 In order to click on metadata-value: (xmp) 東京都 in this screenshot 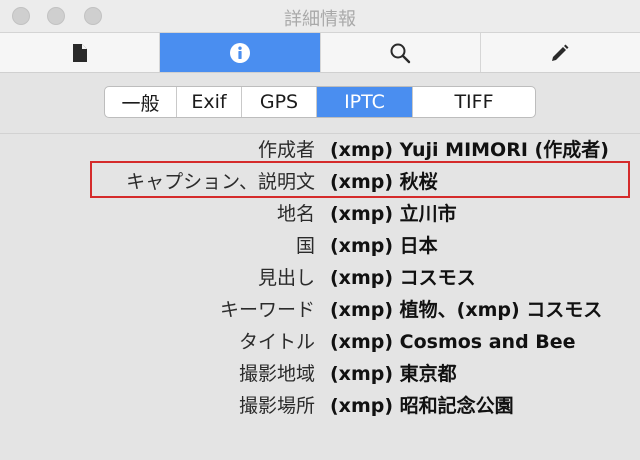, I will do `click(393, 374)`.